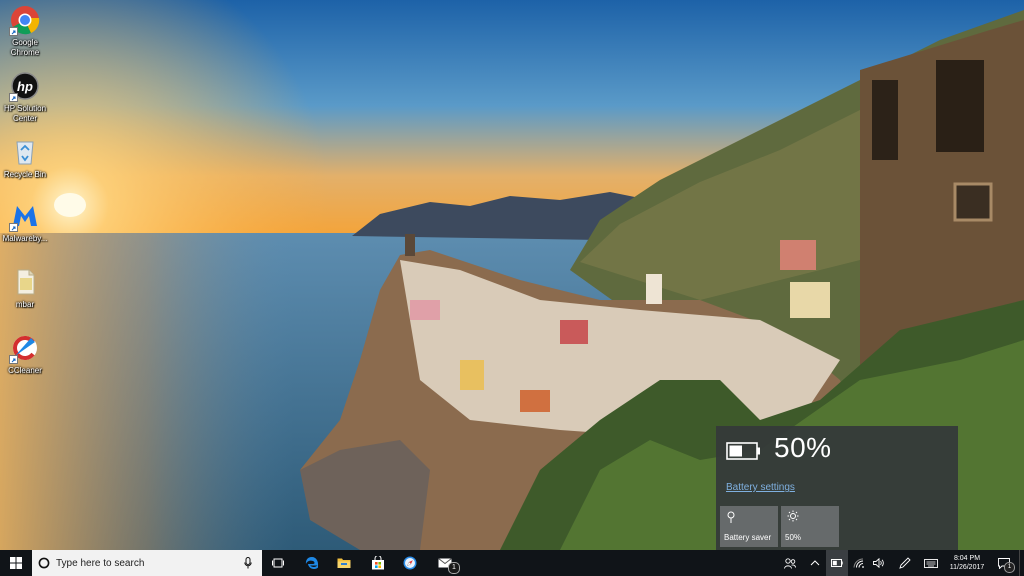 The image size is (1024, 576). I want to click on touch-keyboard-button, so click(931, 563).